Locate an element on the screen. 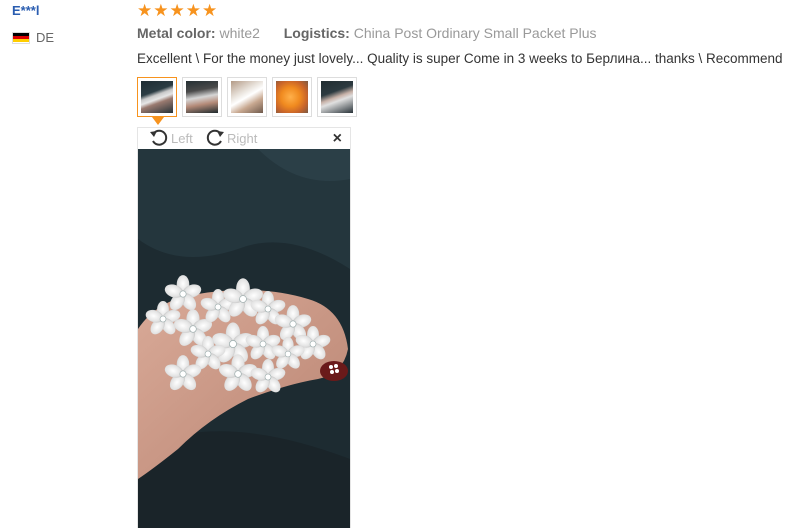 The image size is (811, 528). reviewer-country: DE is located at coordinates (33, 37).